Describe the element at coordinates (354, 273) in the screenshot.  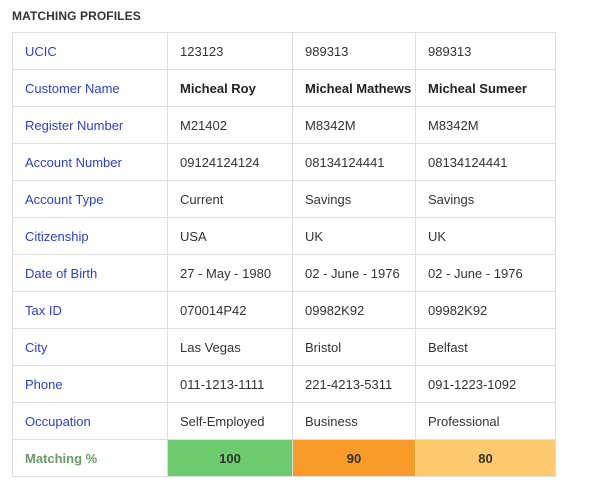
I see `profile-2-date-of-birth: 02 - June - 1976` at that location.